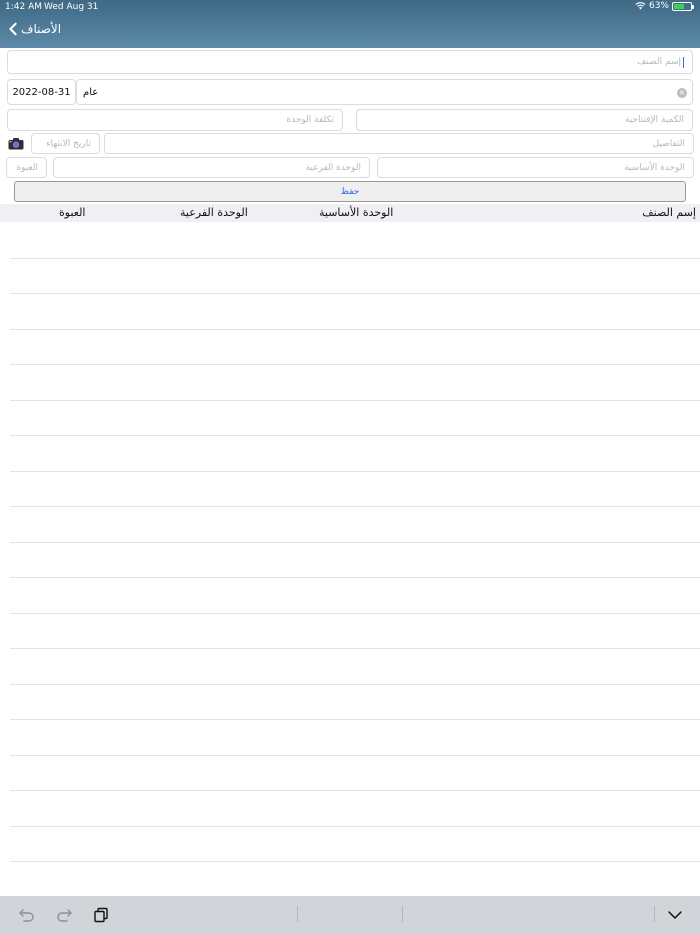  I want to click on redo-icon, so click(64, 915).